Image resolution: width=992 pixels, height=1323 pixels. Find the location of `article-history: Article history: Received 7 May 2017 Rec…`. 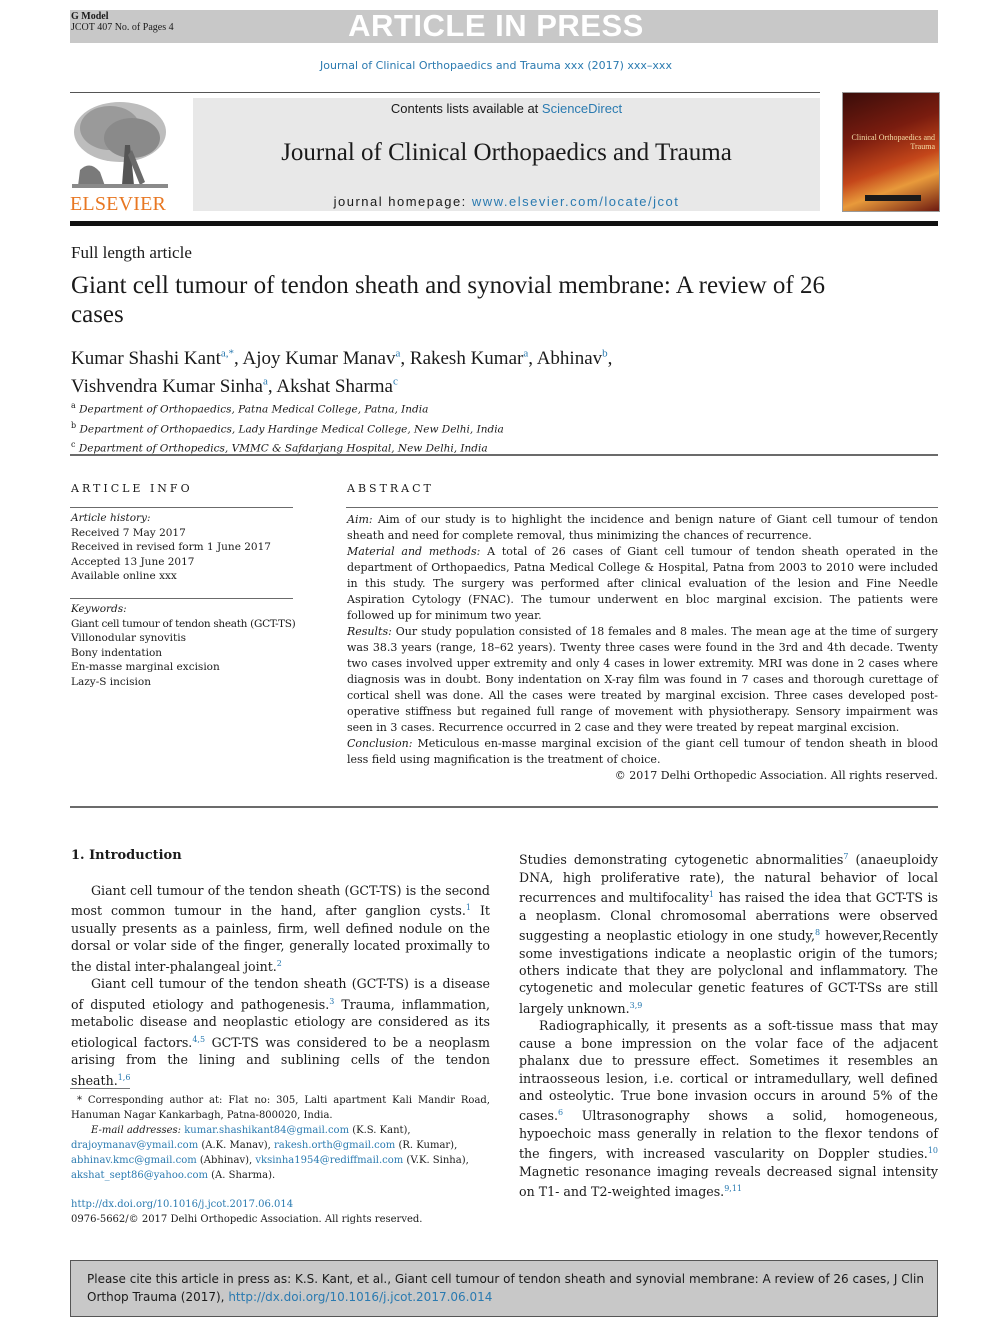

article-history: Article history: Received 7 May 2017 Rec… is located at coordinates (183, 547).